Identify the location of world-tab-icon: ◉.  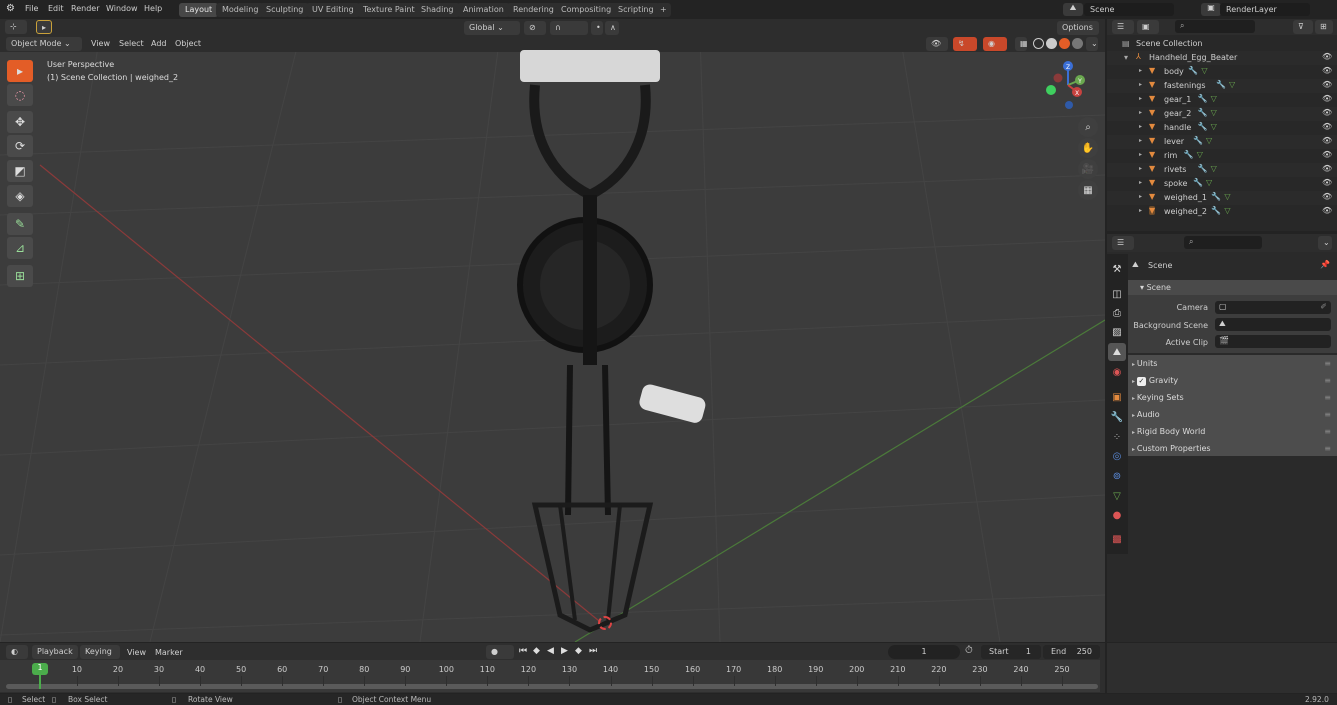
(1117, 372).